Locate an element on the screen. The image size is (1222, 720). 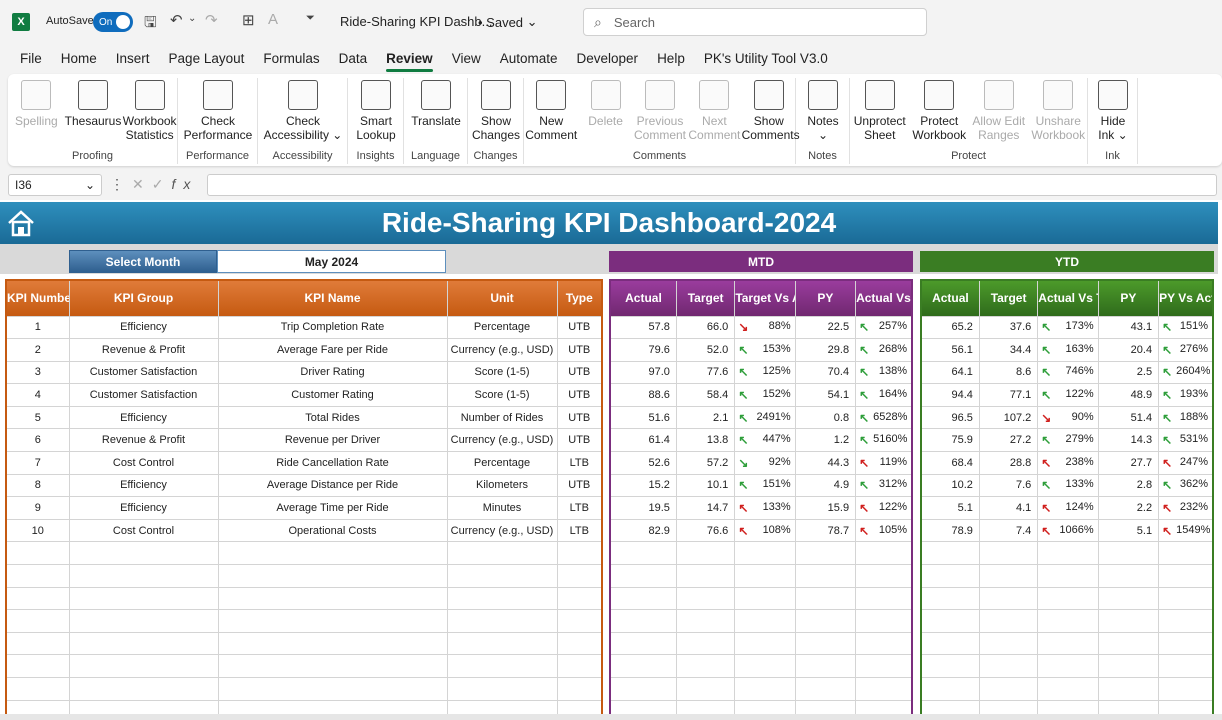
ytd-py-vs-actual-cell: ↖ 2604% is located at coordinates (1186, 372).